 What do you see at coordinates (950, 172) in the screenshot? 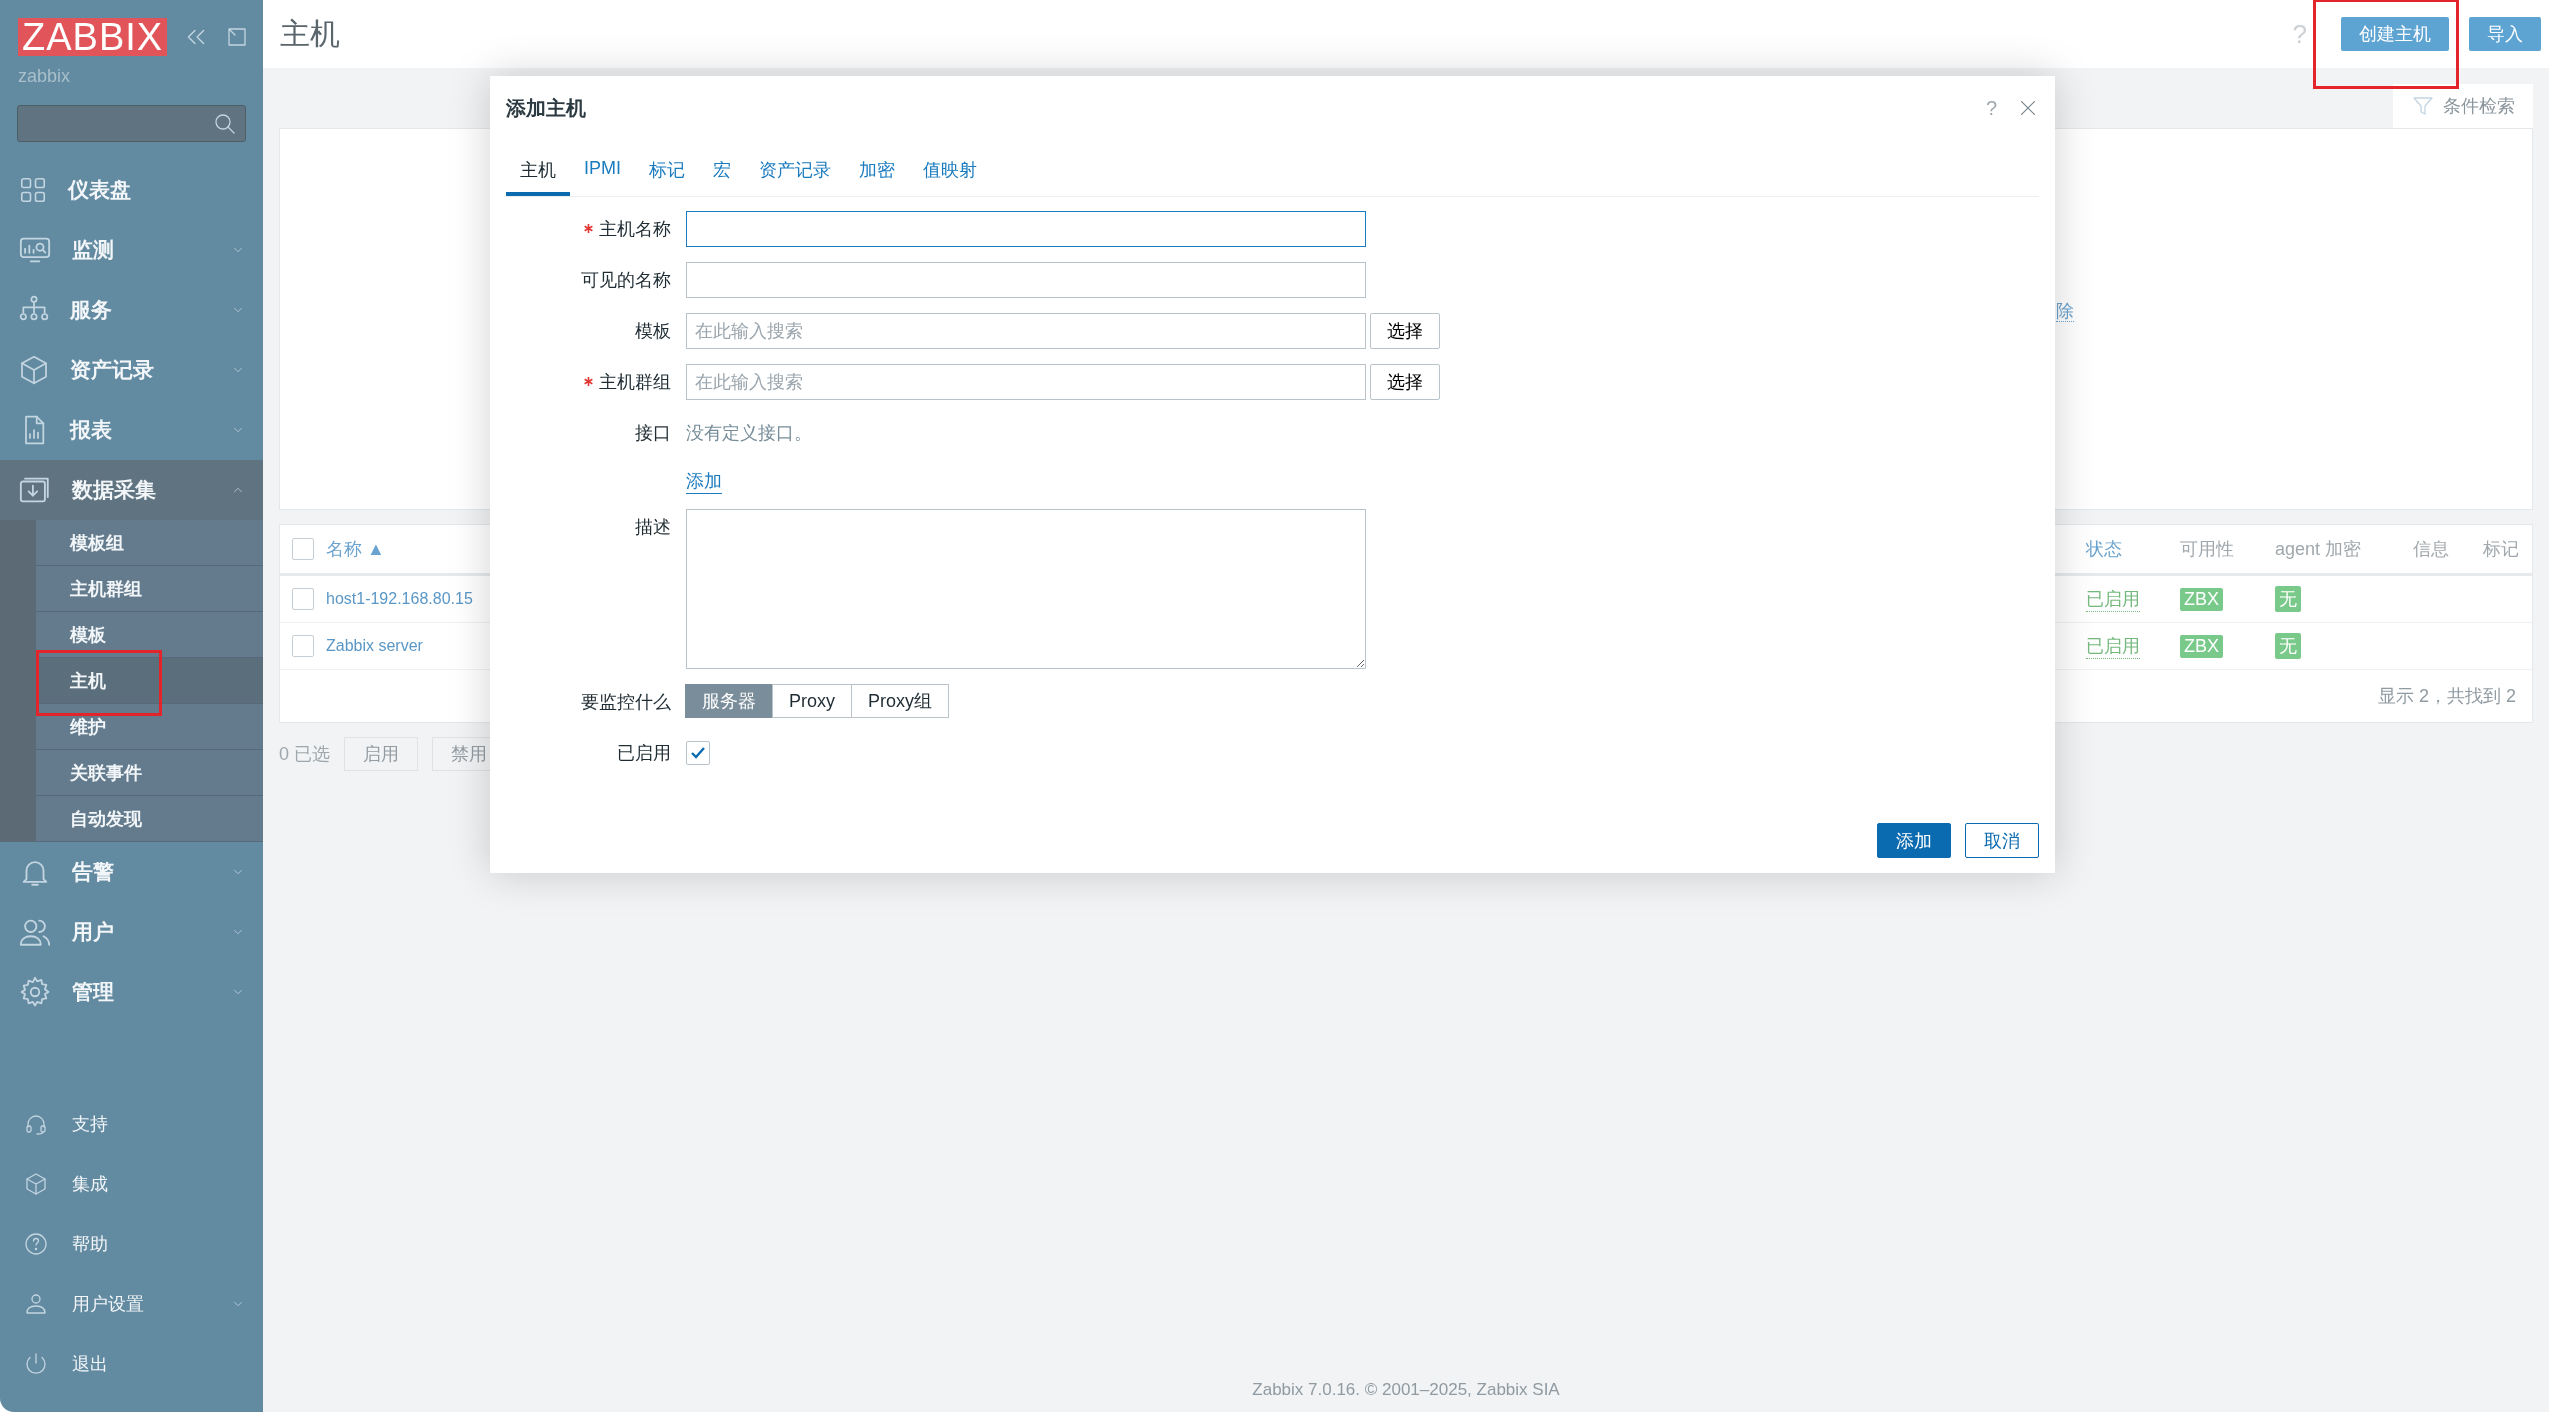
I see `tab: 值映射` at bounding box center [950, 172].